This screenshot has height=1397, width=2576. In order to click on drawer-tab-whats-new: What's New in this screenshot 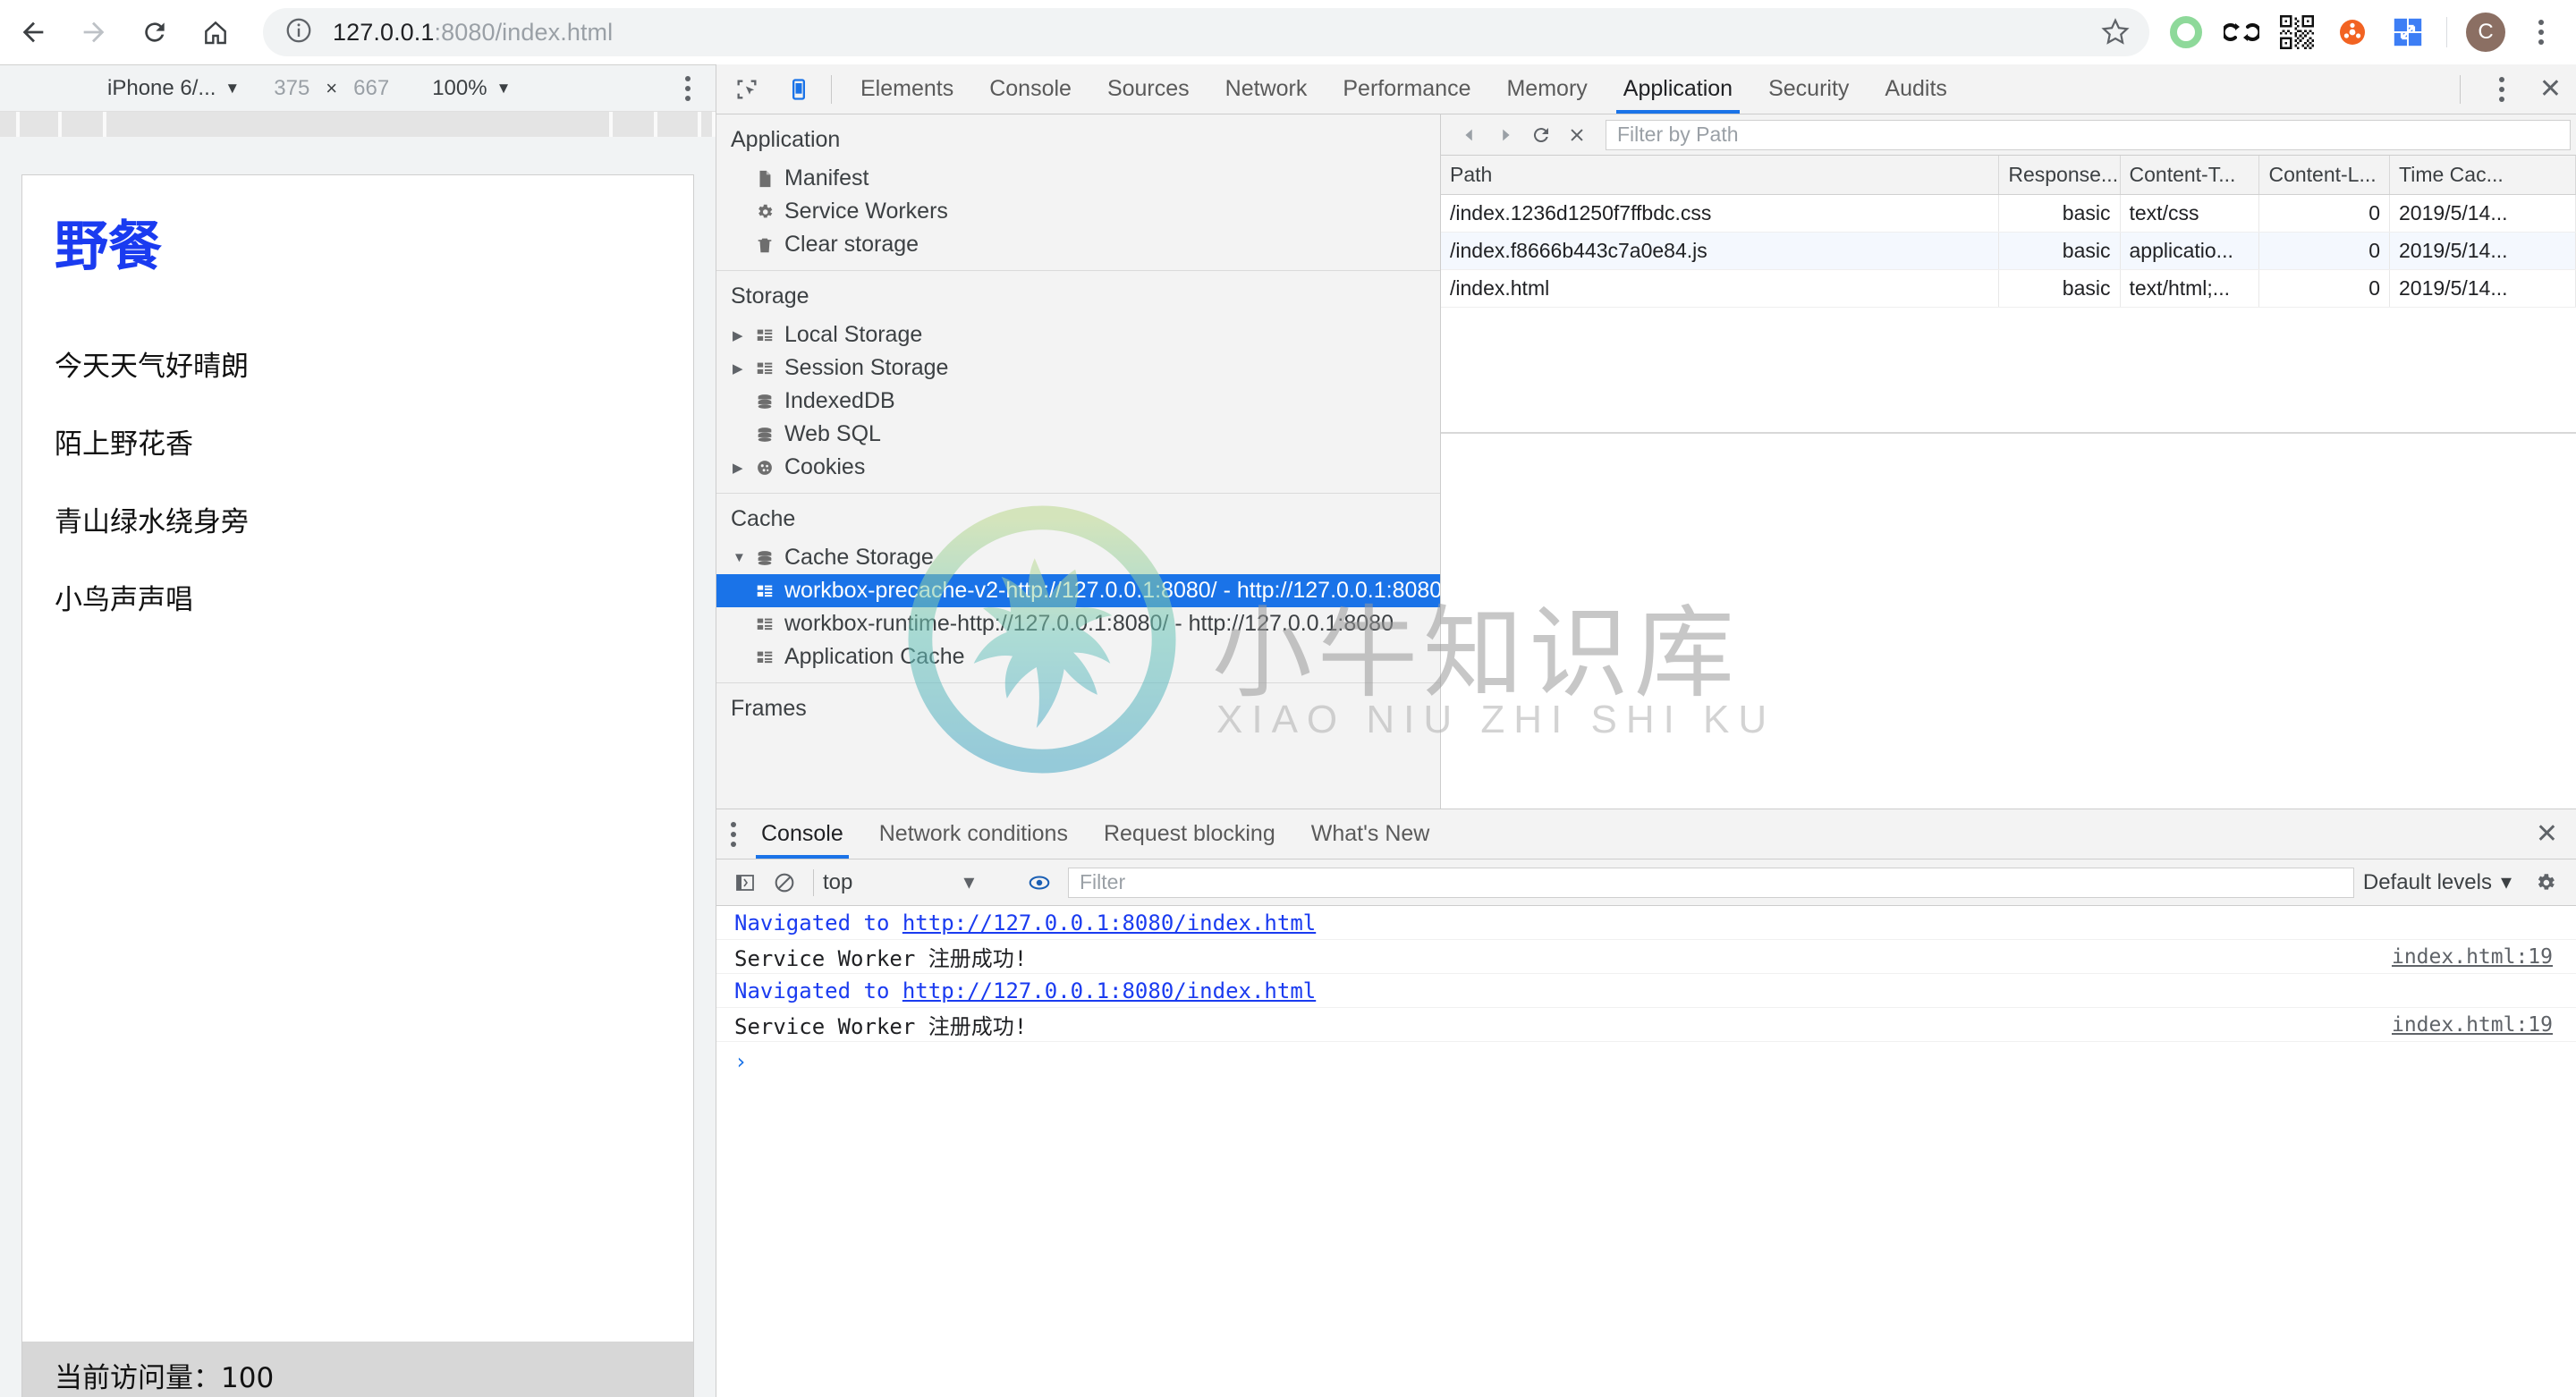, I will do `click(1370, 834)`.